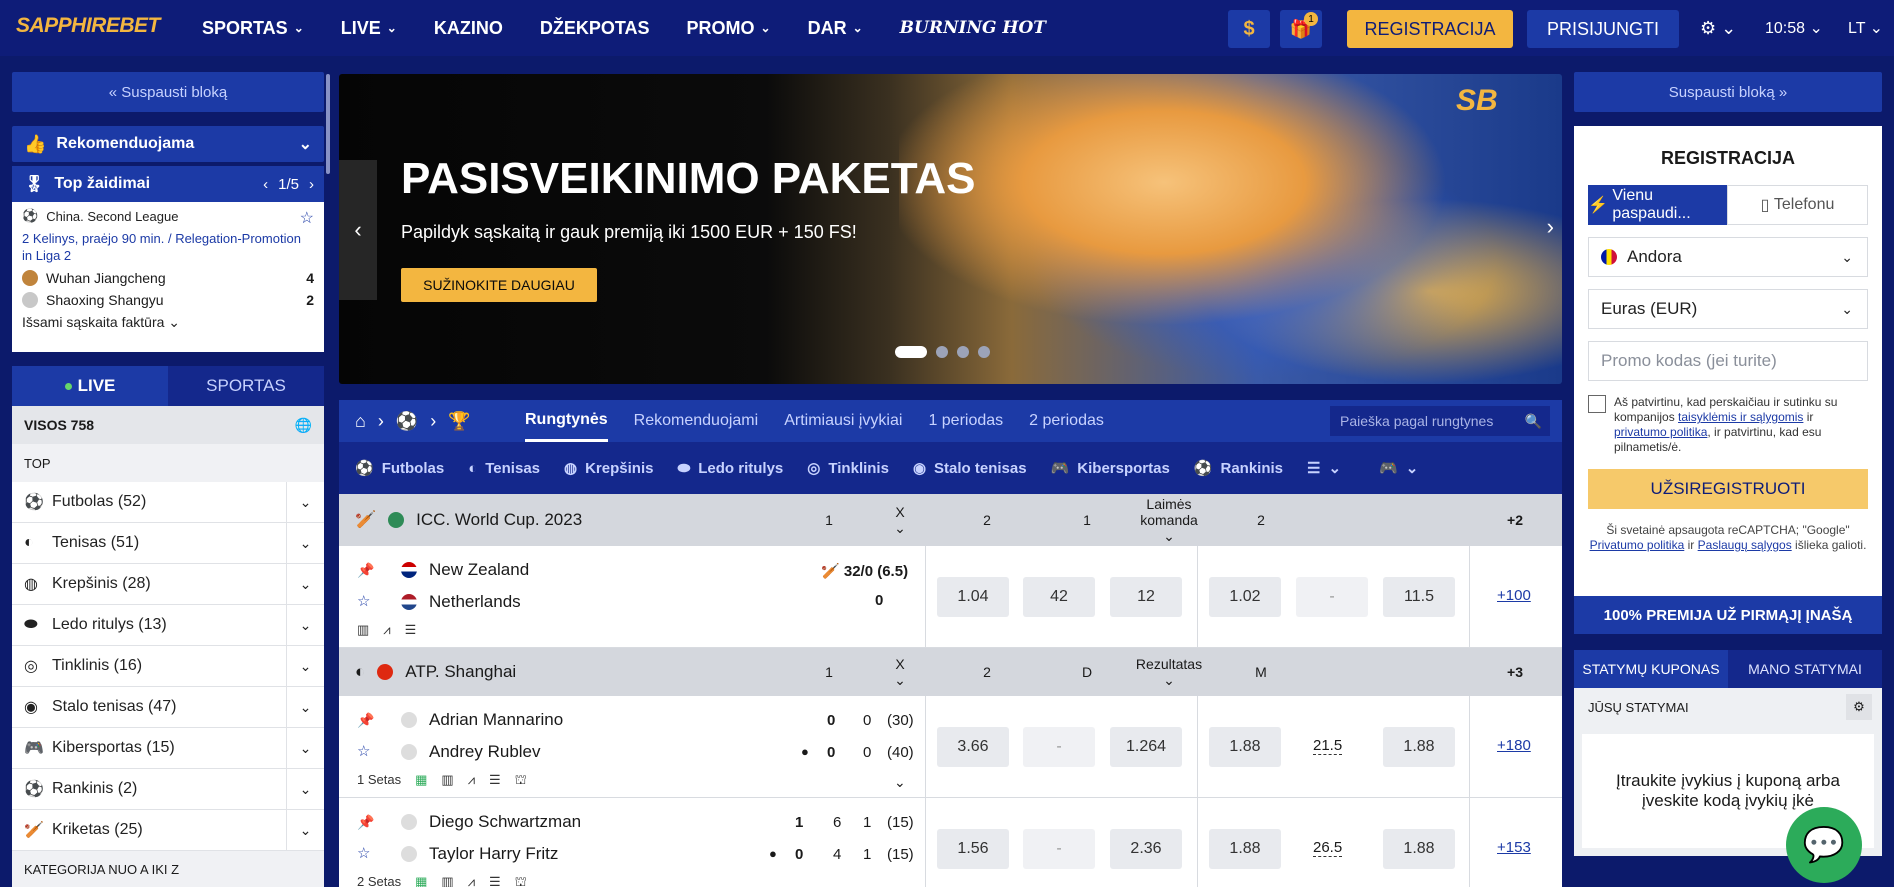 Image resolution: width=1894 pixels, height=887 pixels. I want to click on banner-cta-button: SUŽINOKITE DAUGIAU, so click(499, 285).